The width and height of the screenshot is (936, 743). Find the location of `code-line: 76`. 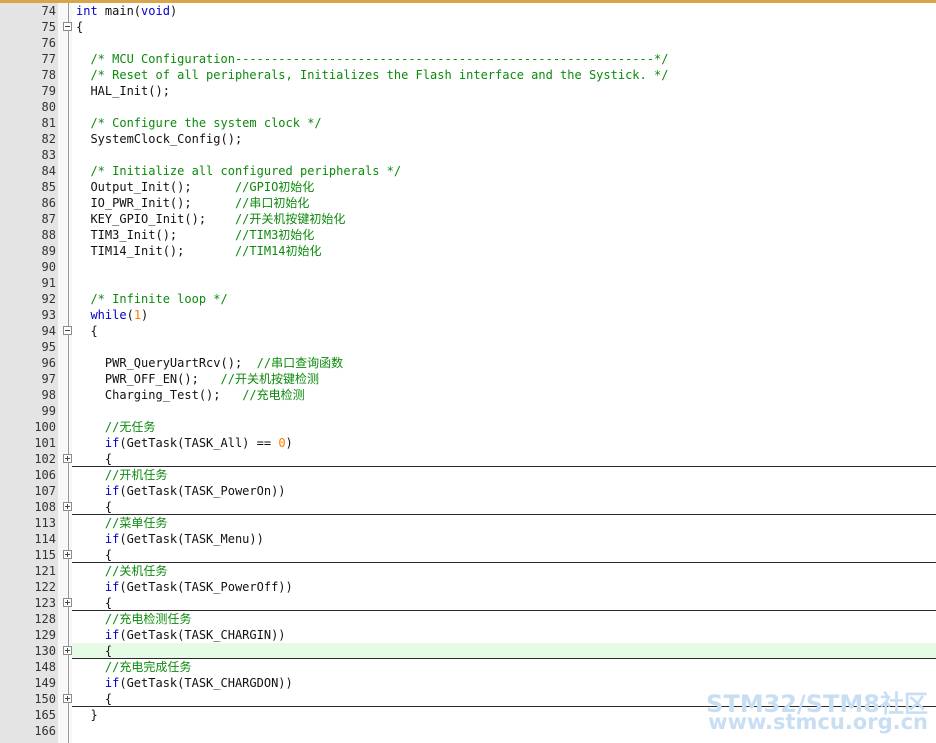

code-line: 76 is located at coordinates (468, 43).